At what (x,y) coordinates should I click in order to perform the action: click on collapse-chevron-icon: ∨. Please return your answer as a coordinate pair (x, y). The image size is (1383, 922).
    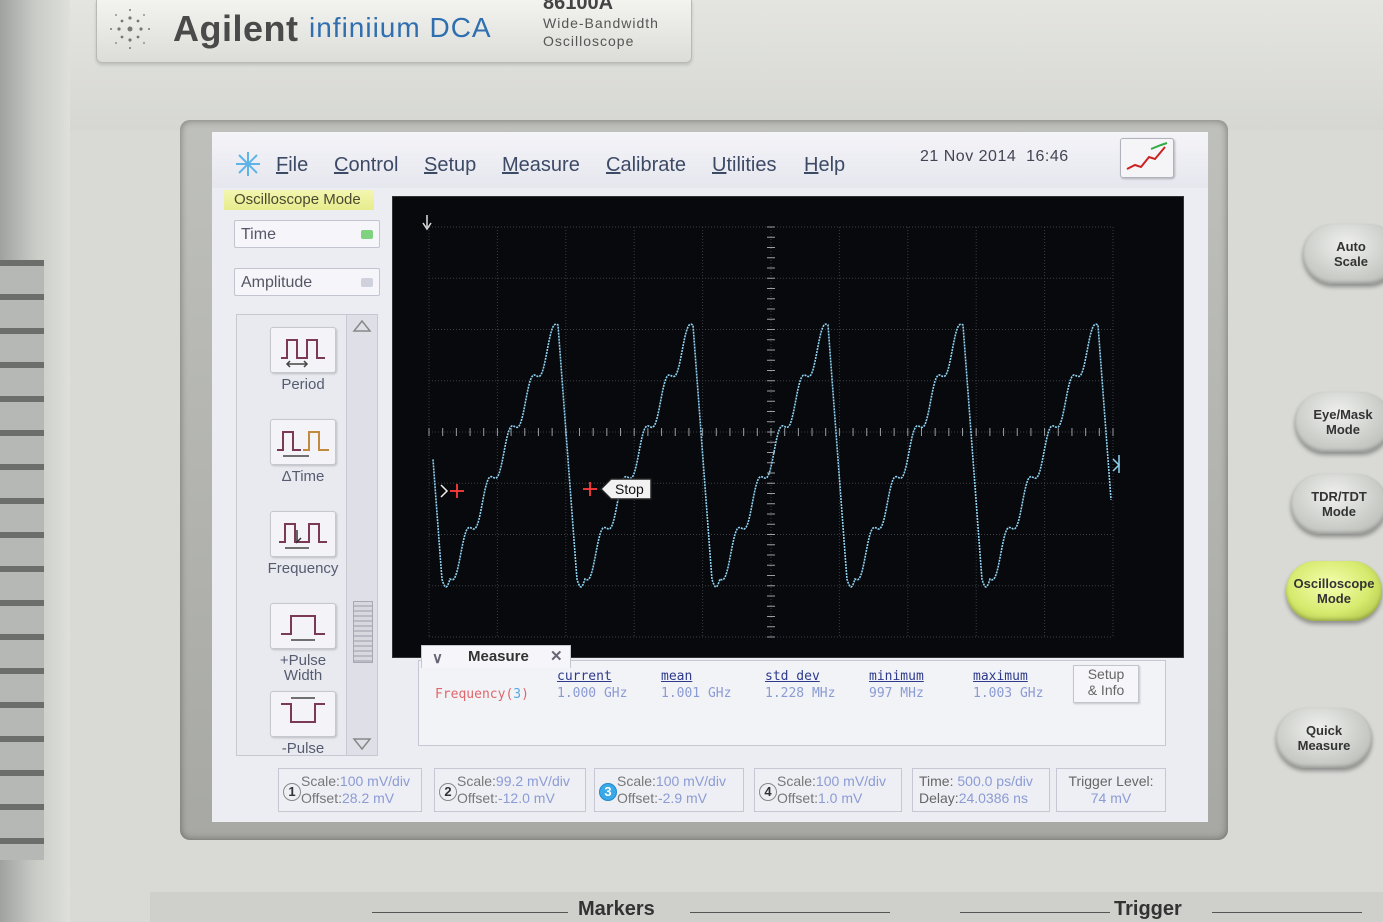
    Looking at the image, I should click on (437, 659).